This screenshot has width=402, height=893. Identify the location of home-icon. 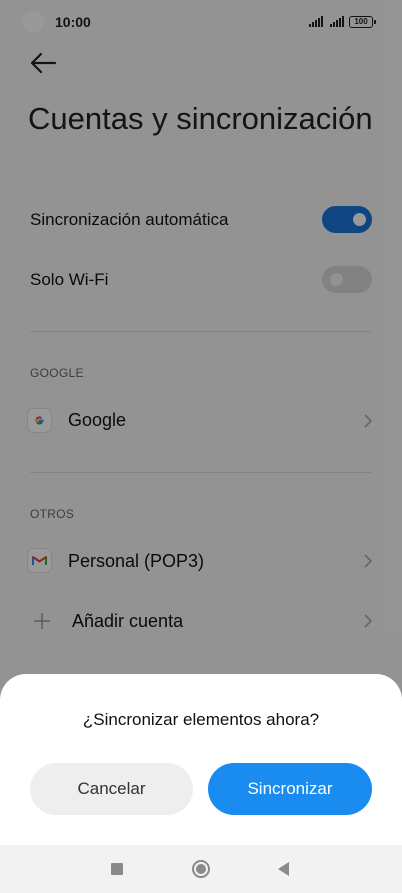
(201, 869).